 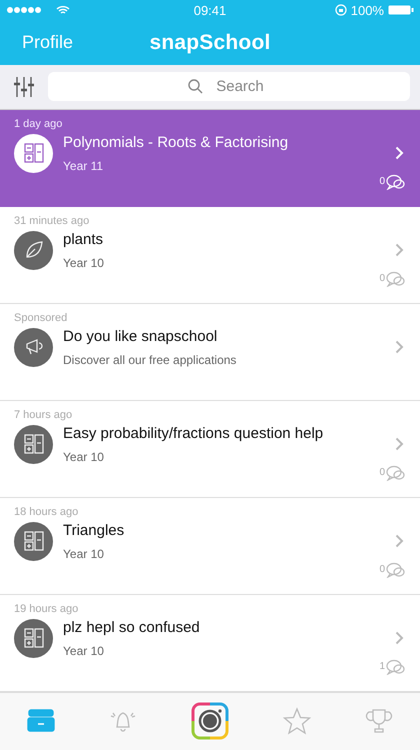 I want to click on status-time: 09:41, so click(x=210, y=10).